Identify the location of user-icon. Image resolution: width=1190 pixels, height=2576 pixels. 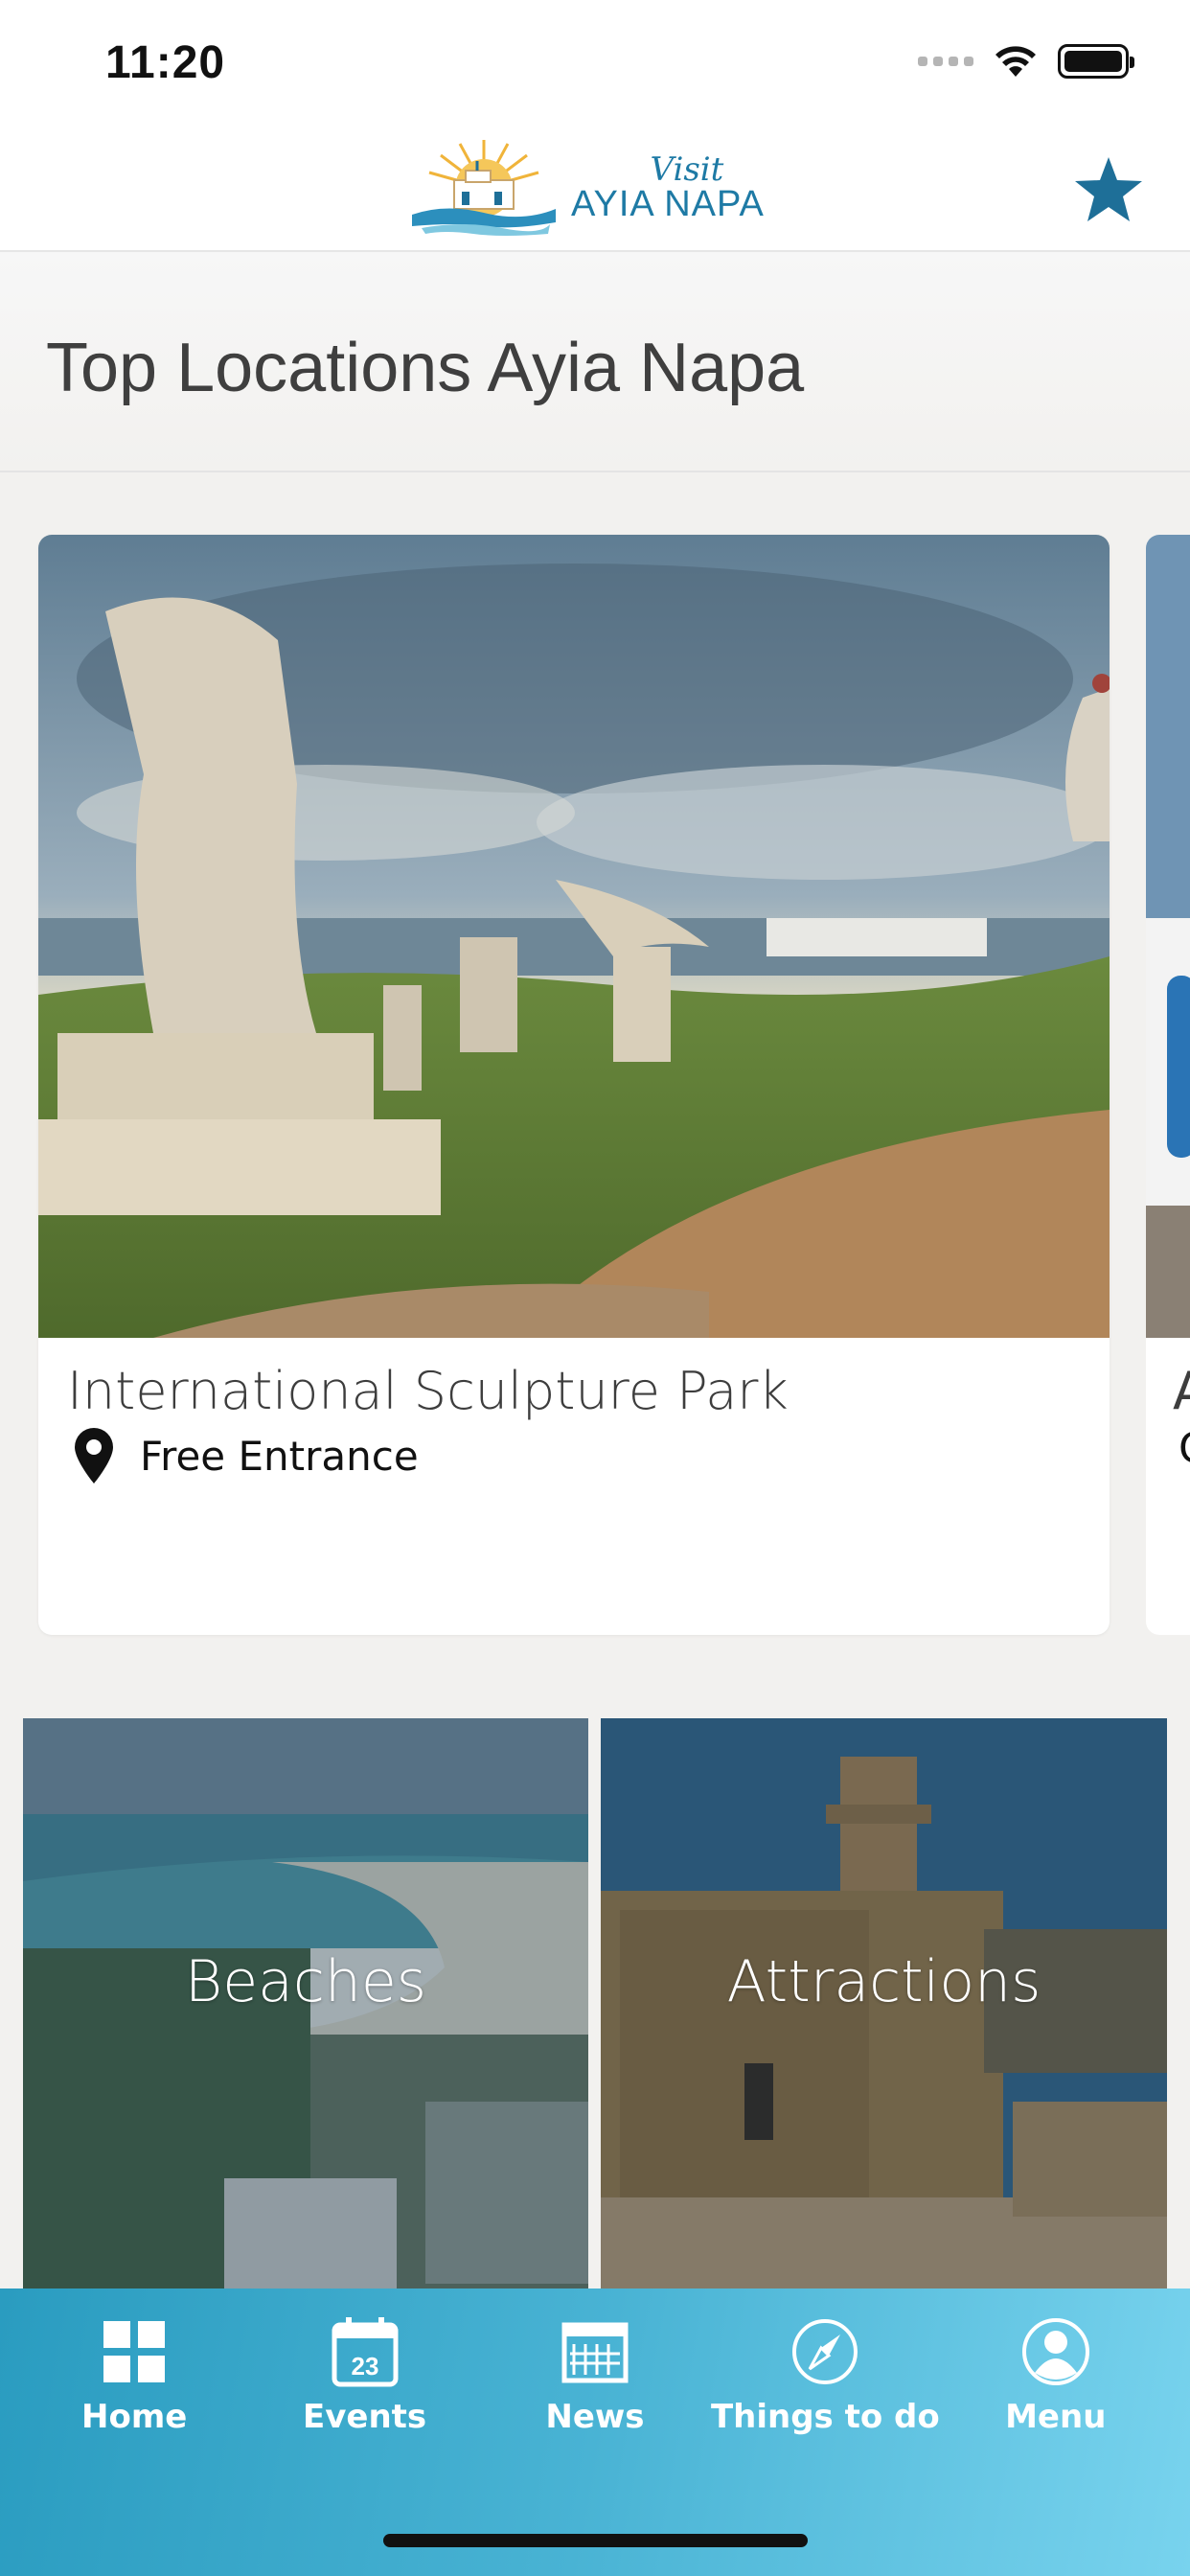
(1055, 2351).